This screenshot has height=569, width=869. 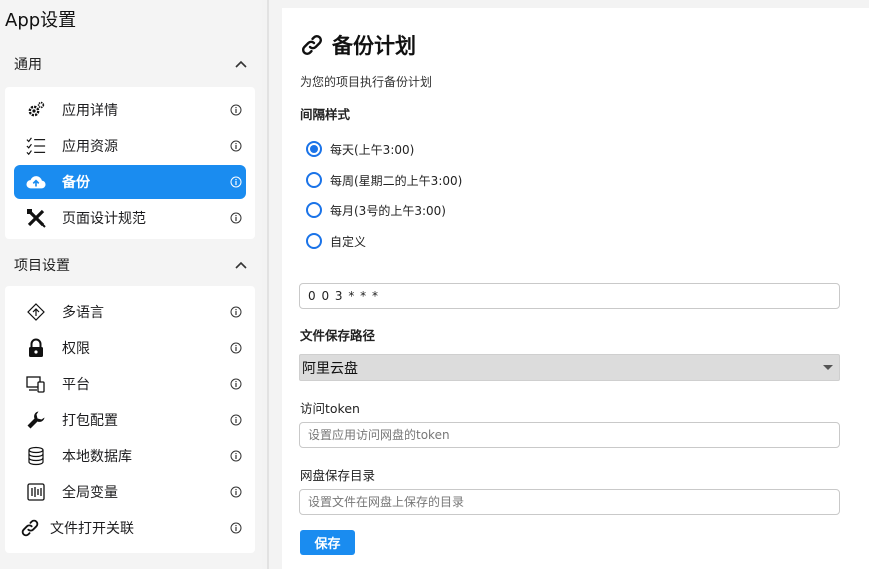 What do you see at coordinates (330, 368) in the screenshot?
I see `save-path-value: 阿里云盘` at bounding box center [330, 368].